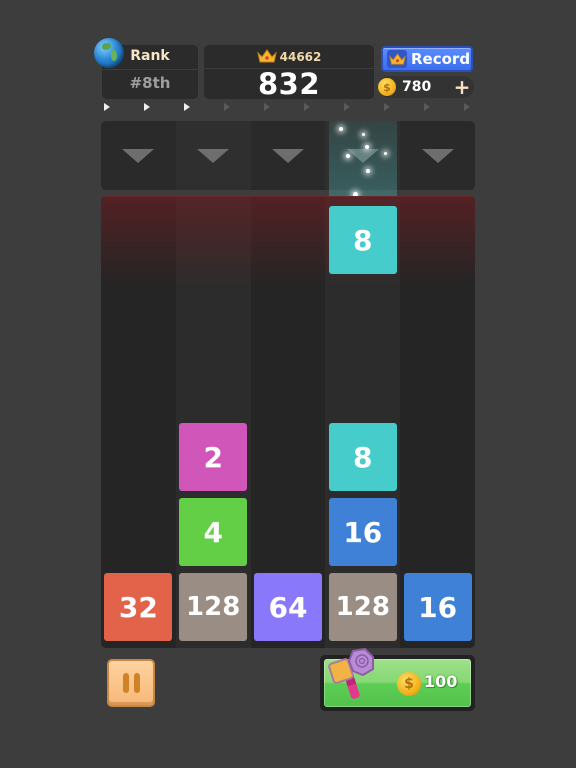 Image resolution: width=576 pixels, height=768 pixels. What do you see at coordinates (300, 56) in the screenshot?
I see `best-score-value: 44662` at bounding box center [300, 56].